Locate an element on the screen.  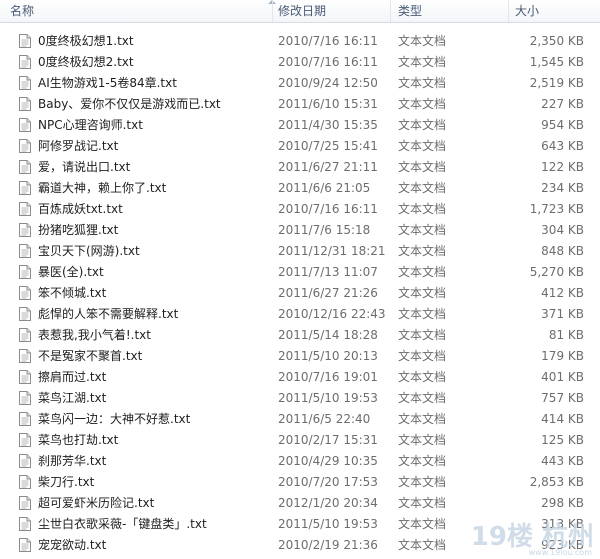
file-row: 霸道大神，赖上你了.txt 2011/6/6 21:05 文本文档 234 KB is located at coordinates (300, 188).